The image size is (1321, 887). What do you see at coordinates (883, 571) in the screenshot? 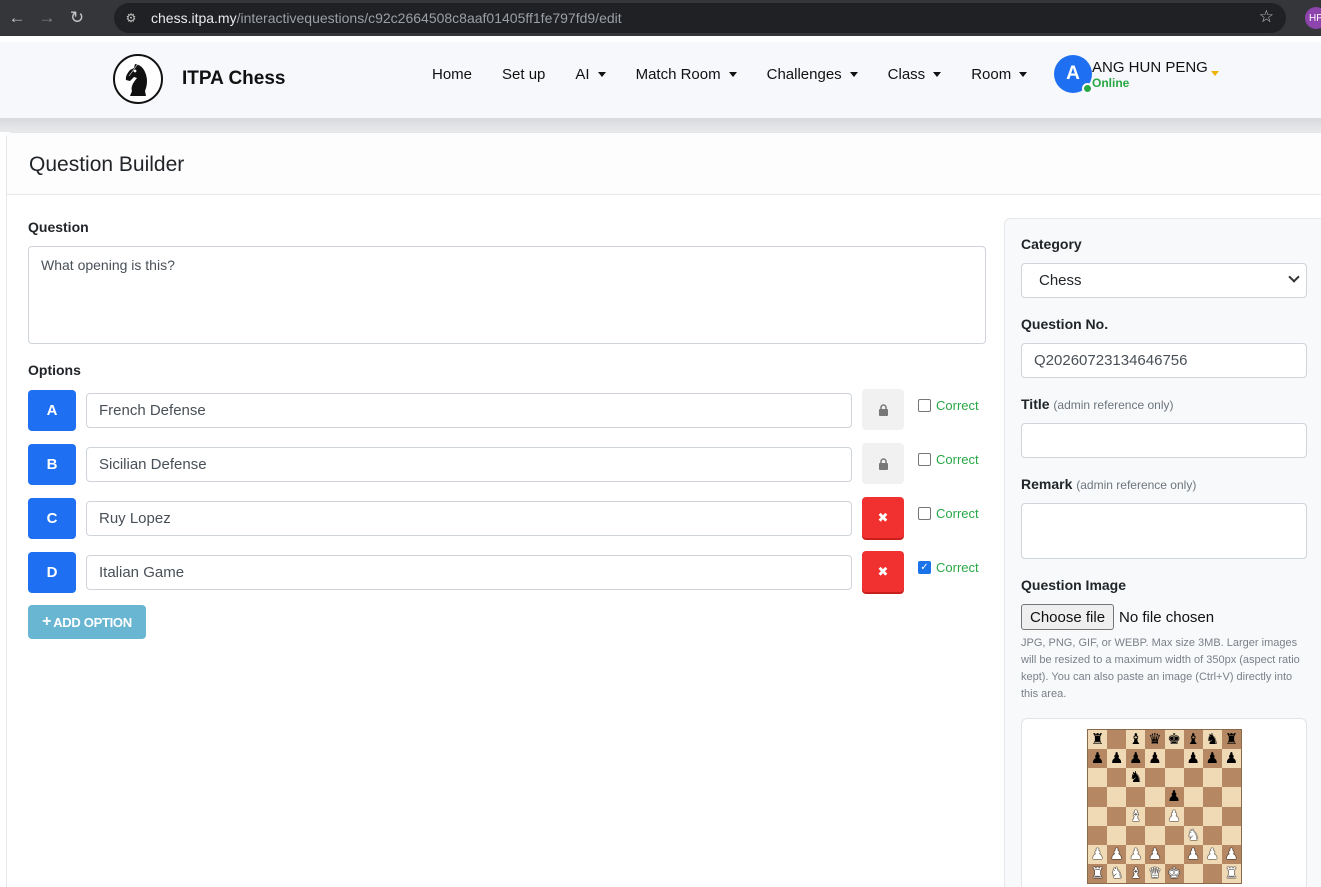
I see `option-d-delete-button: ✖` at bounding box center [883, 571].